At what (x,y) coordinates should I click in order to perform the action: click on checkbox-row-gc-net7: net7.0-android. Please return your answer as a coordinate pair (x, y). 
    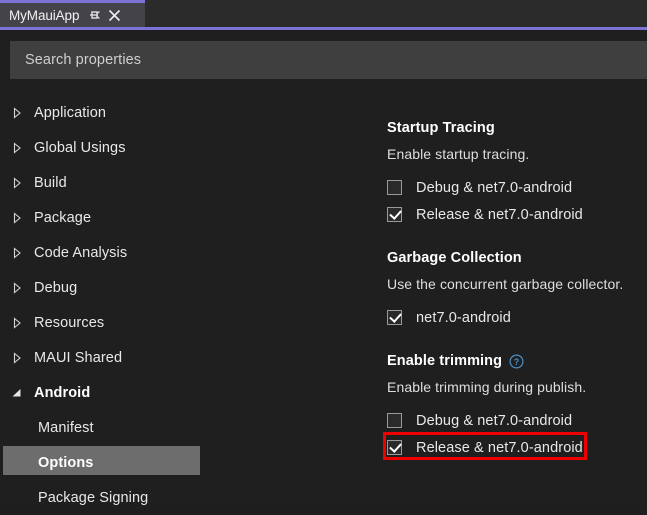
    Looking at the image, I should click on (514, 317).